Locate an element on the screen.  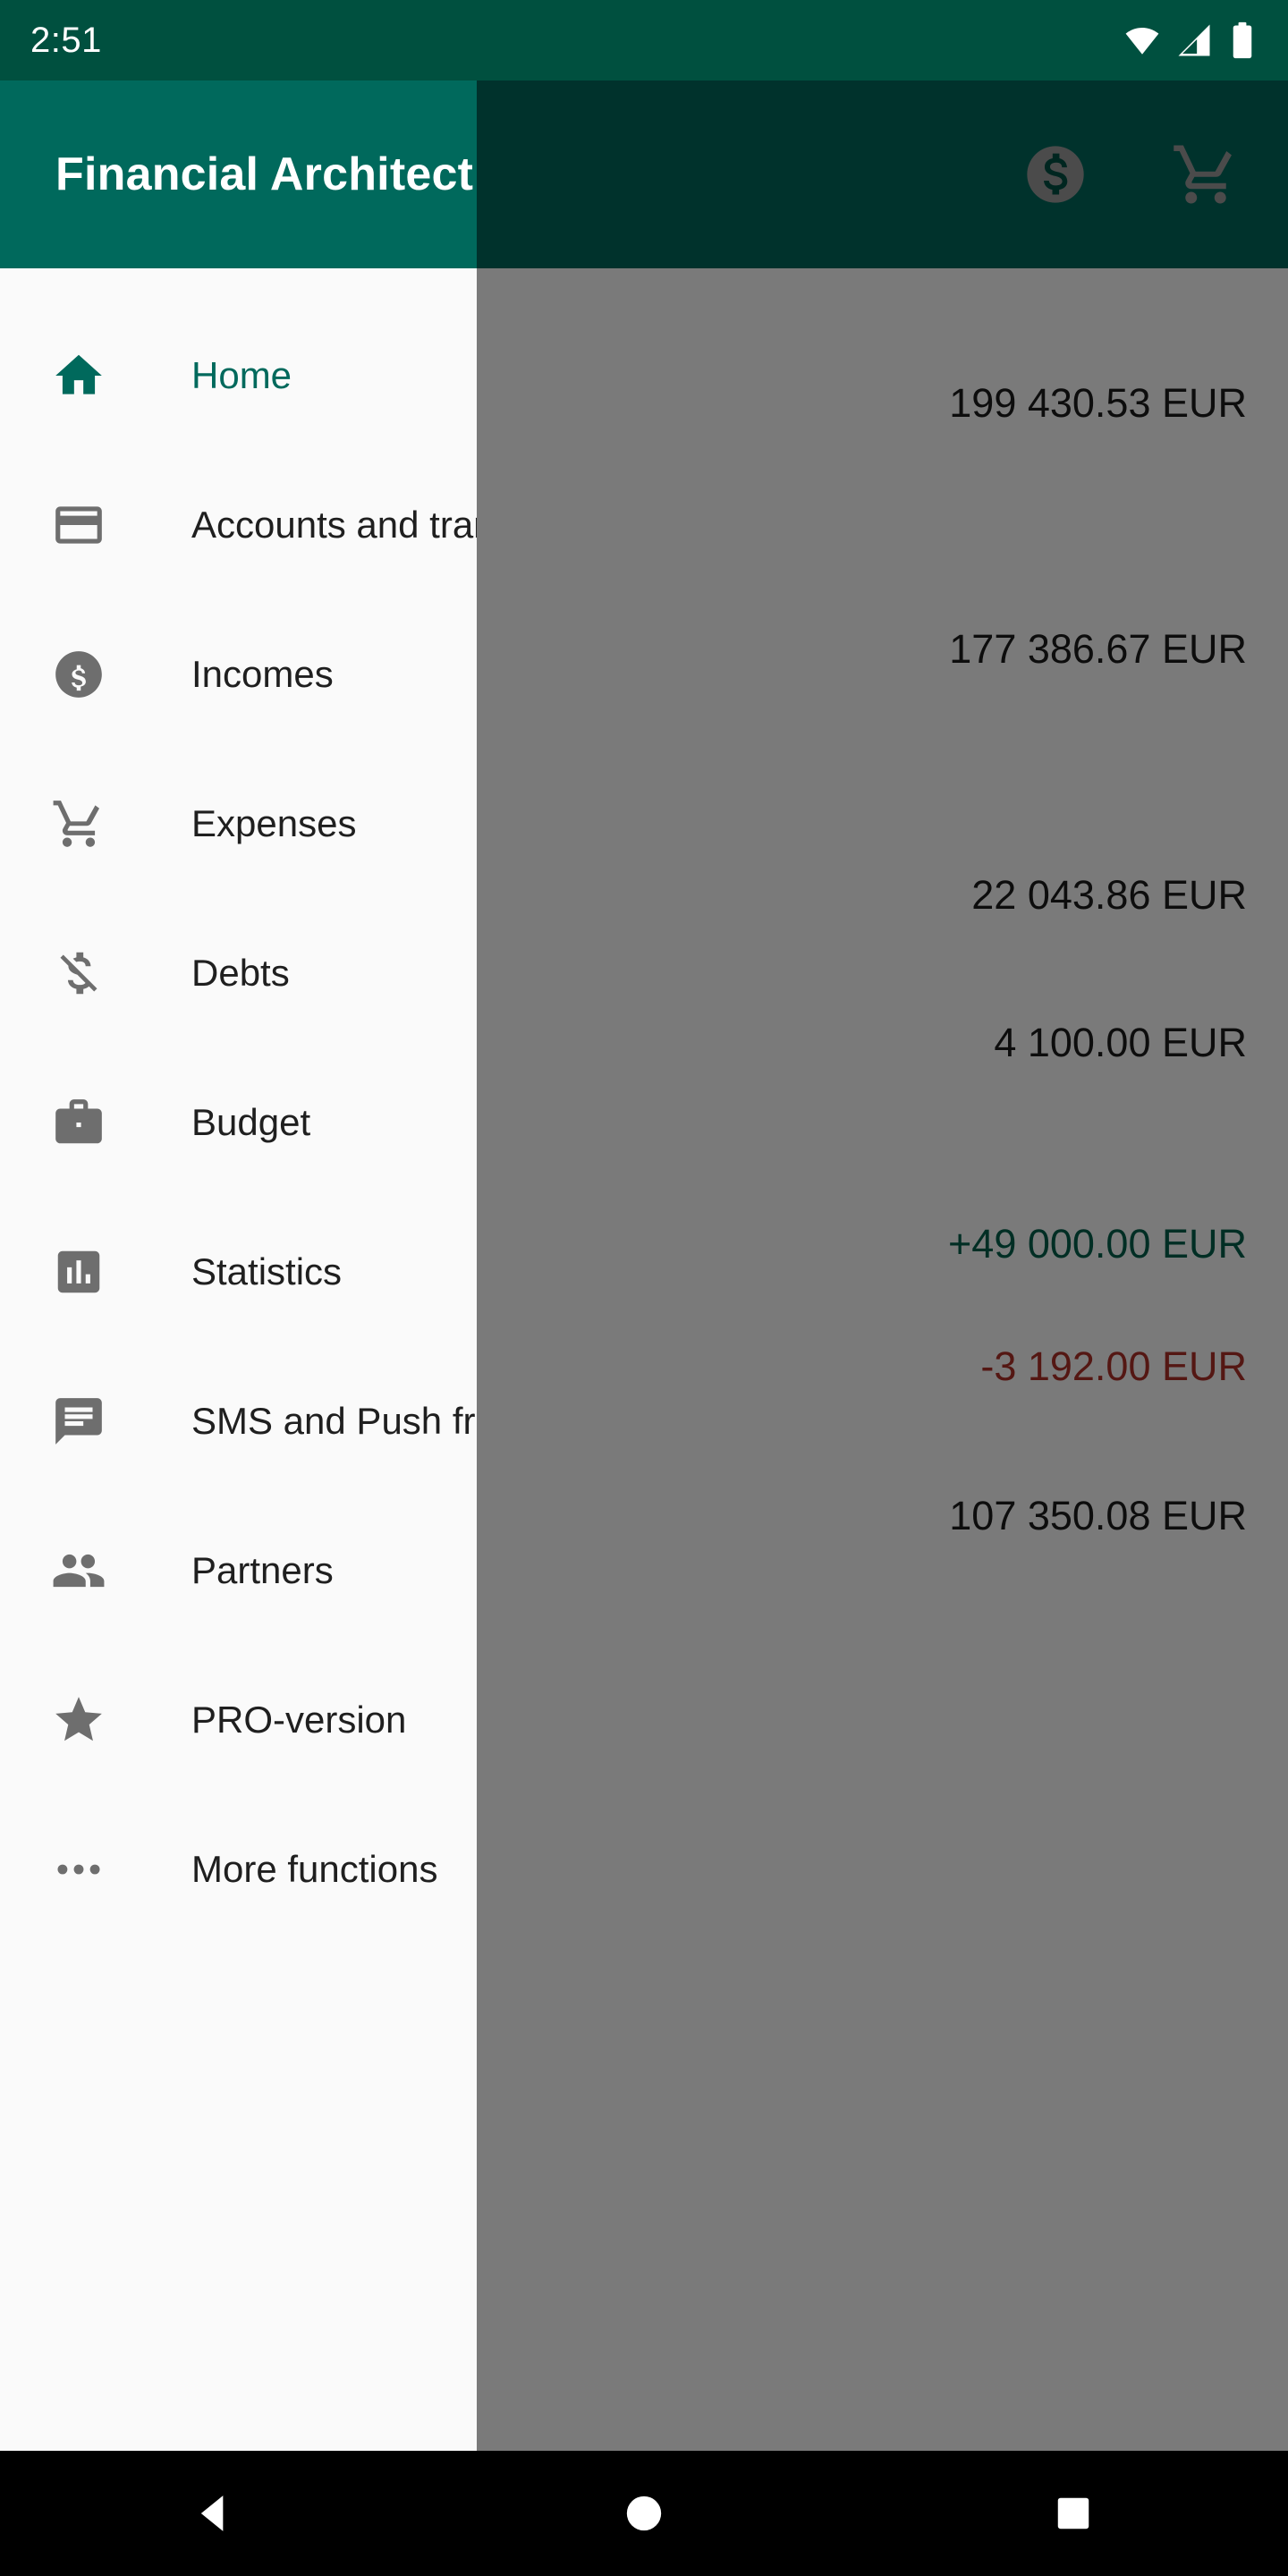
drawer-item-label: Statistics is located at coordinates (267, 1271).